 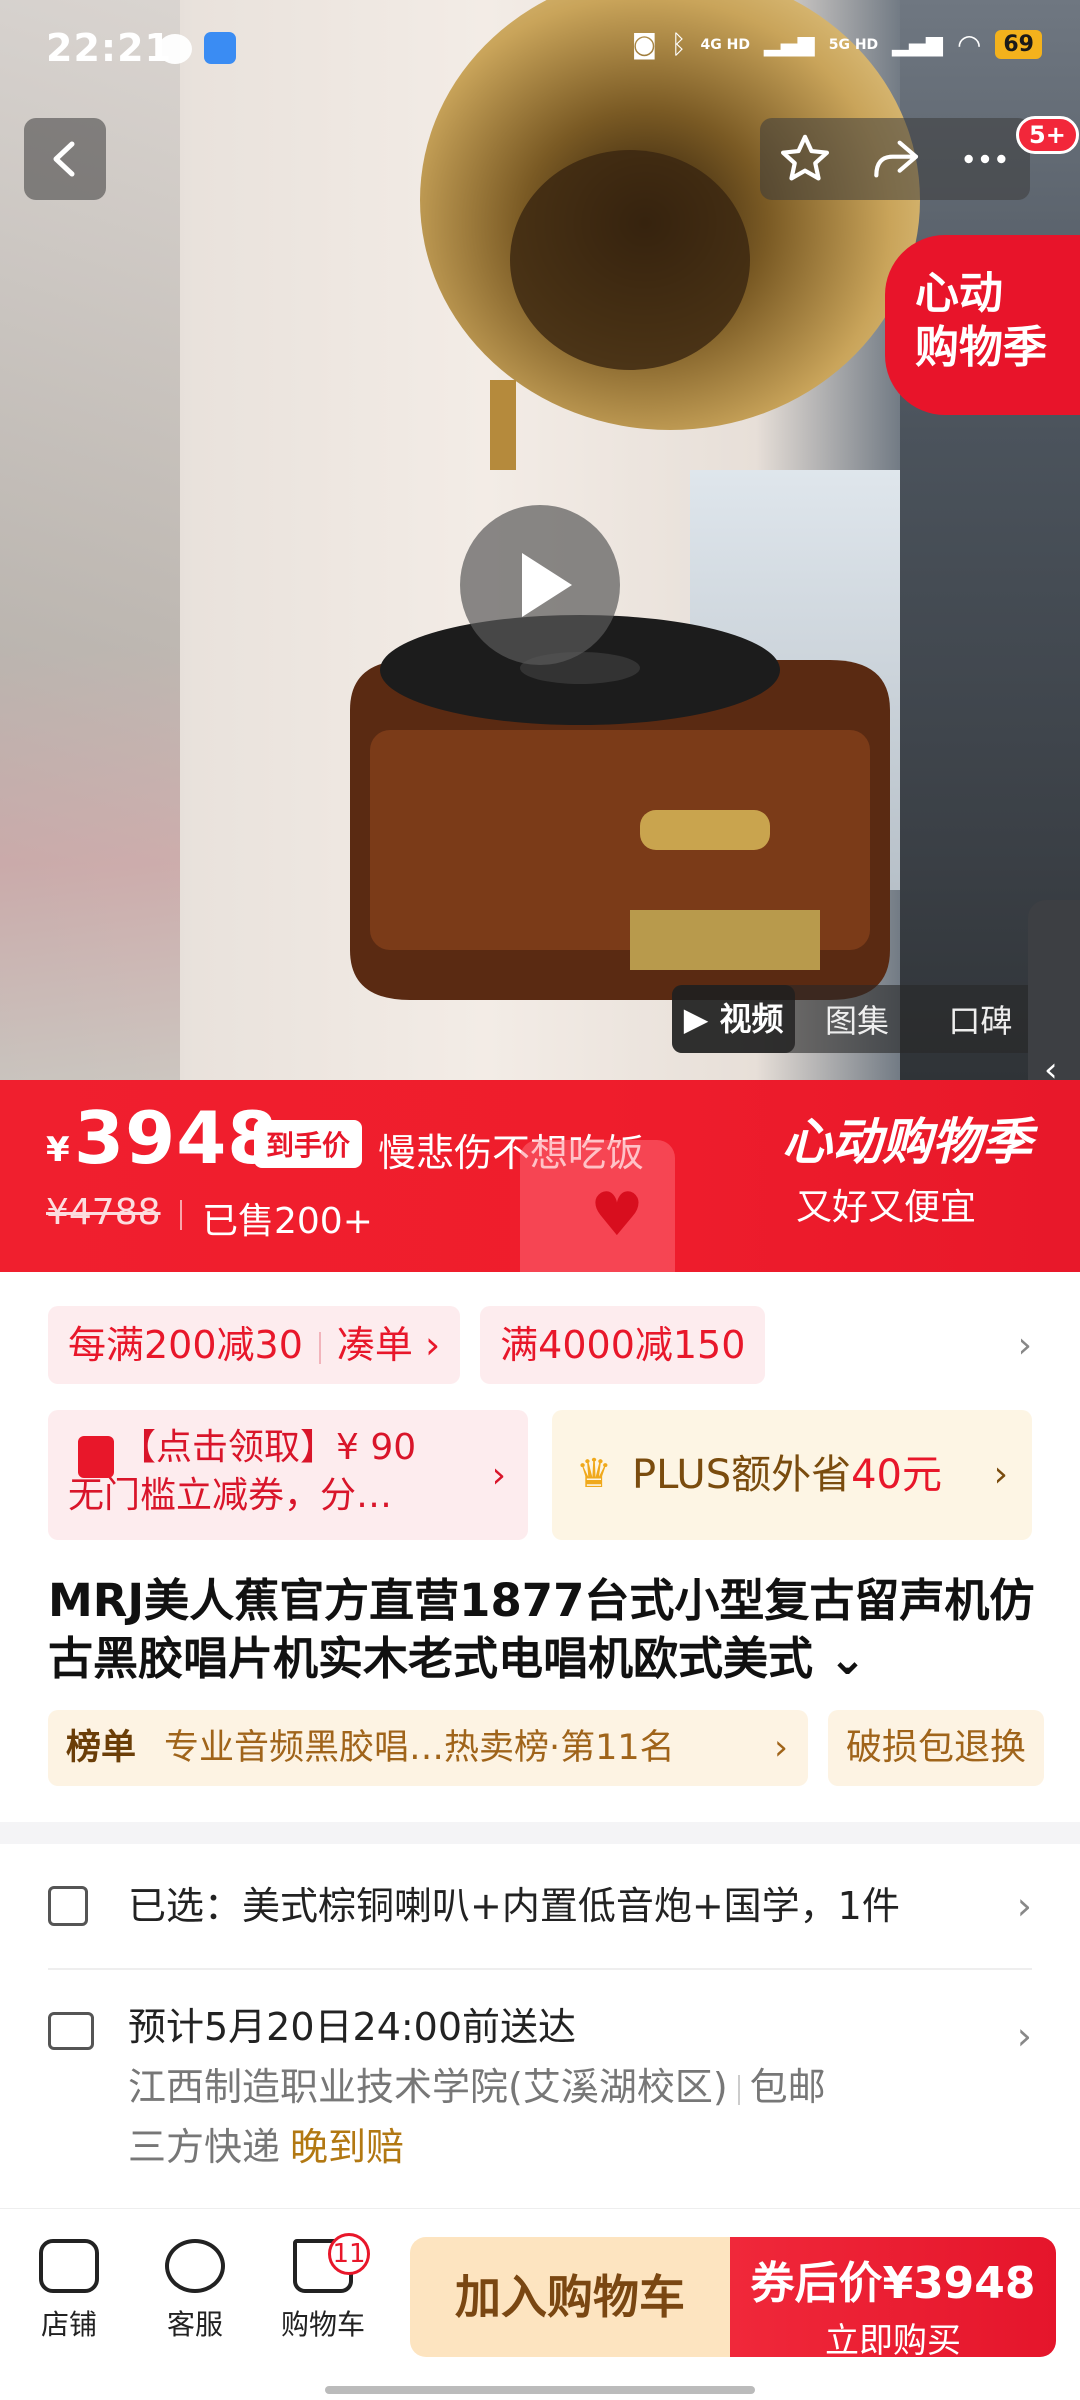 I want to click on share-icon, so click(x=895, y=159).